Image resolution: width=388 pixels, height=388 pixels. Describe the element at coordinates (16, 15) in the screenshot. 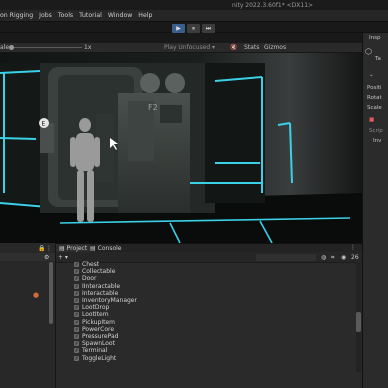

I see `menu-animation-rigging: on Rigging` at that location.